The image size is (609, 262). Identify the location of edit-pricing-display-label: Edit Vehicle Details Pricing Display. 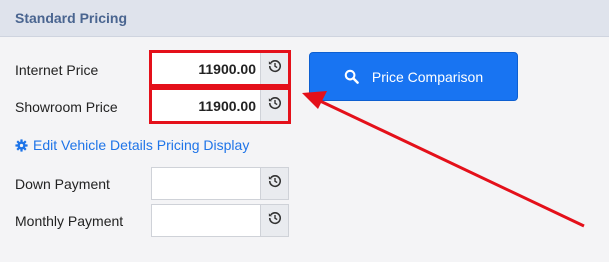
(141, 145).